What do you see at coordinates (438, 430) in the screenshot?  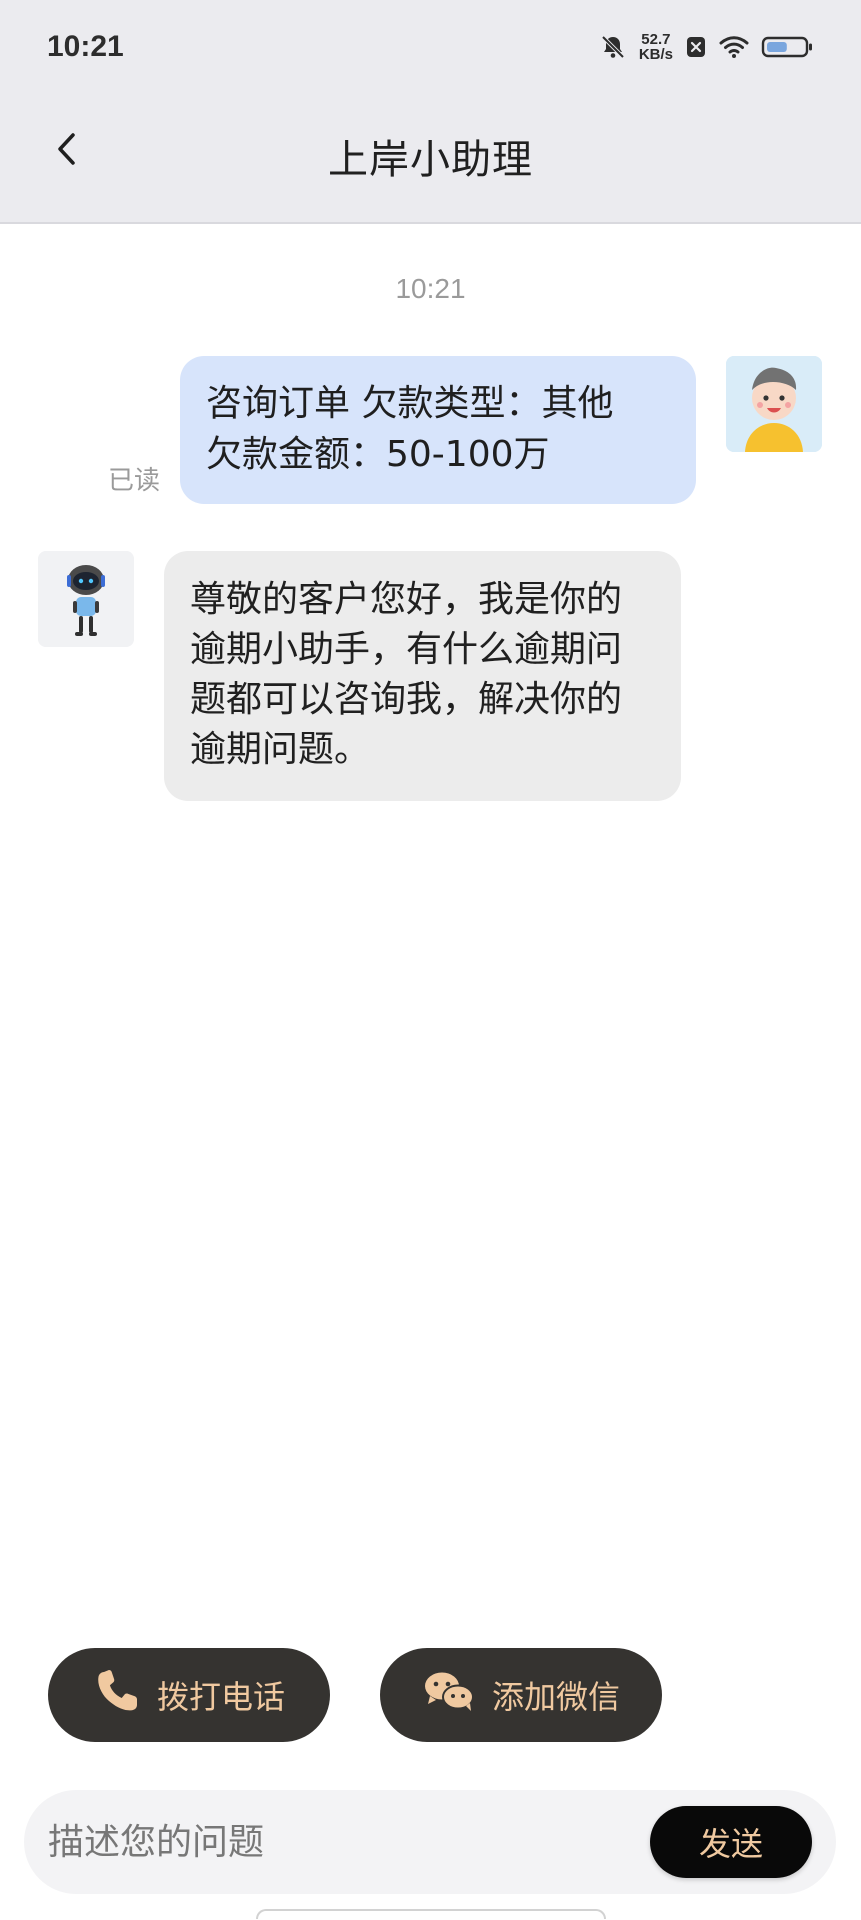 I see `user-message-bubble: 咨询订单 欠款类型：其他 欠款金额：50-100万` at bounding box center [438, 430].